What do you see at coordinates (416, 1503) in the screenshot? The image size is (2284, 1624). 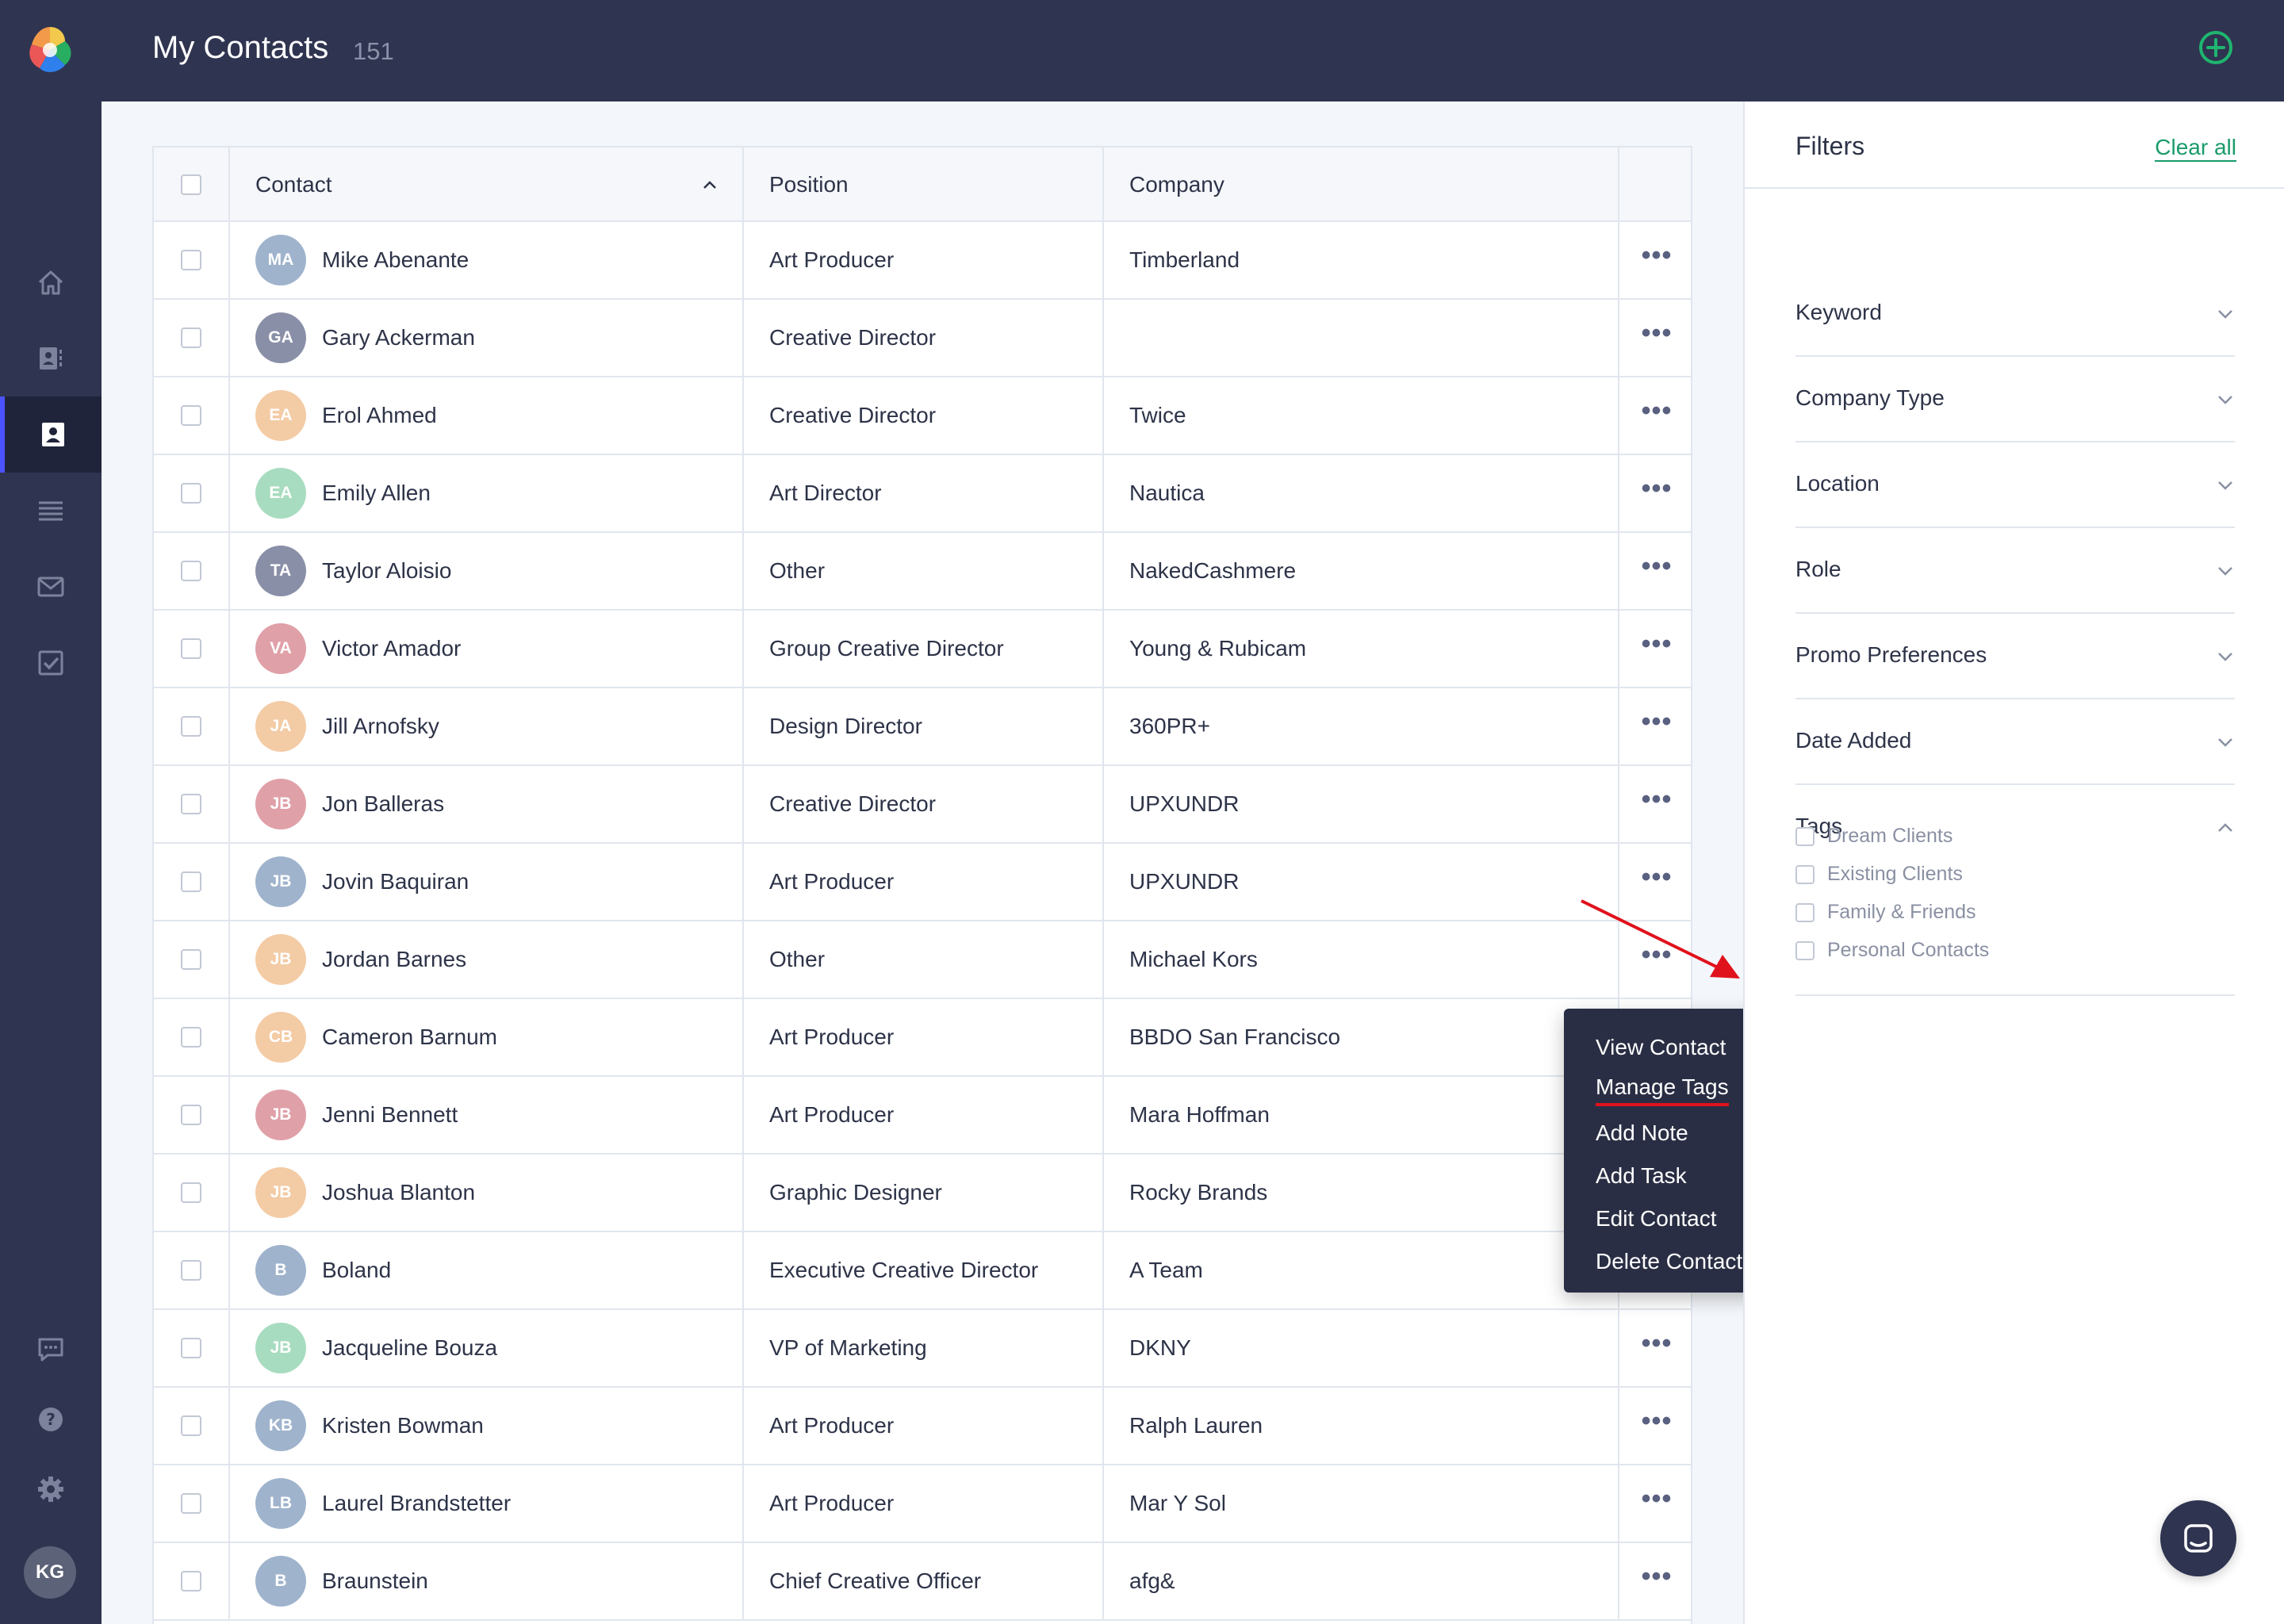 I see `contact-name: Laurel Brandstetter` at bounding box center [416, 1503].